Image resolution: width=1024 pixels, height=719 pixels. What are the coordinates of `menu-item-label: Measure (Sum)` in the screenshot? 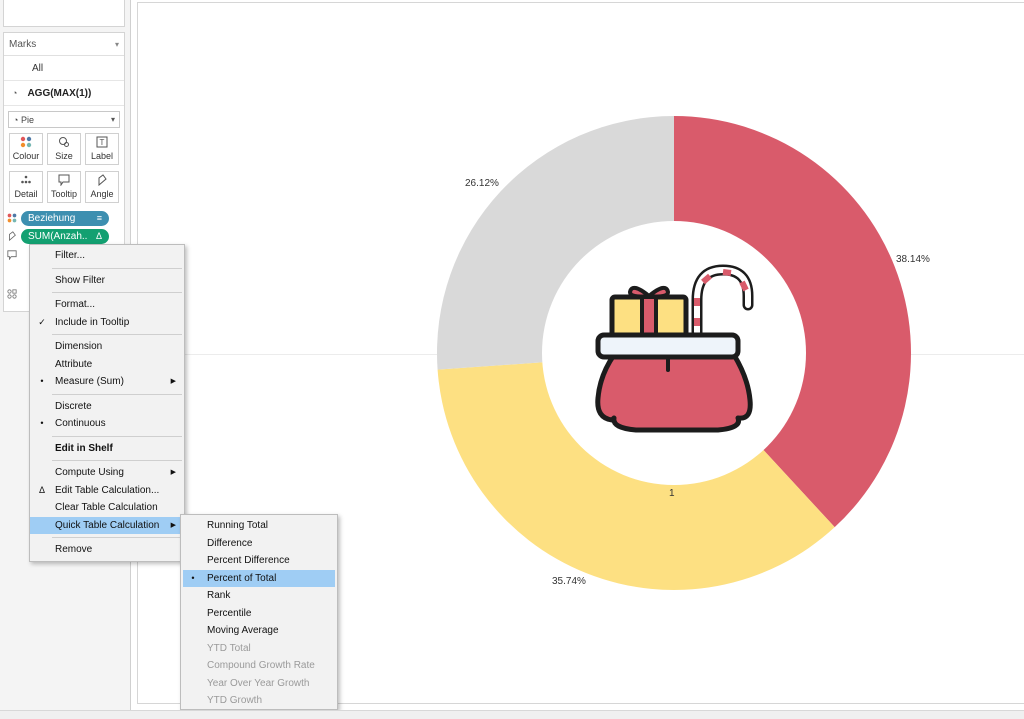 It's located at (89, 381).